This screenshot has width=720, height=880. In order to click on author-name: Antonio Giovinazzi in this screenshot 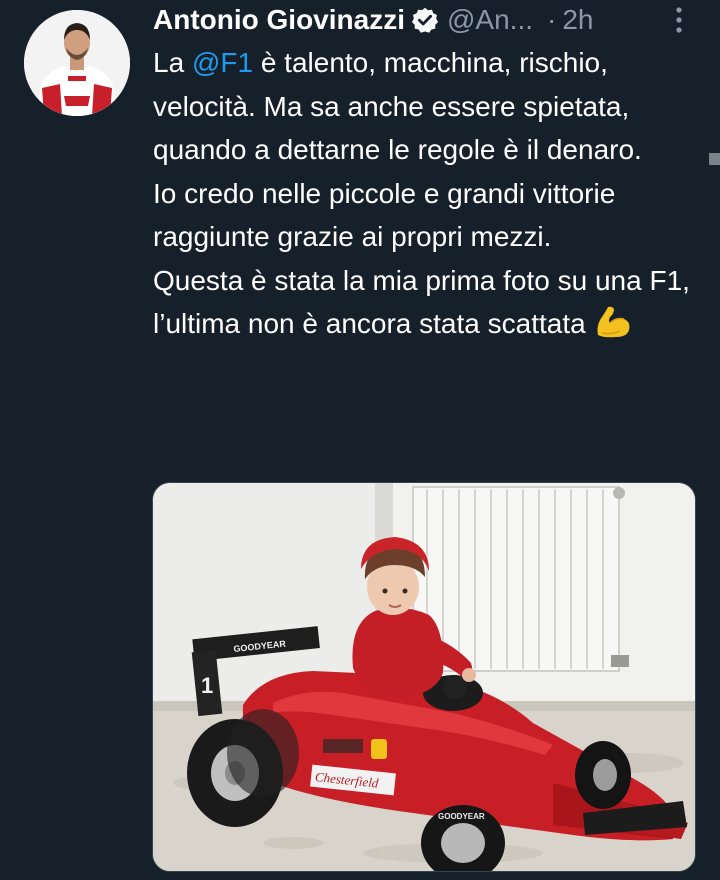, I will do `click(279, 20)`.